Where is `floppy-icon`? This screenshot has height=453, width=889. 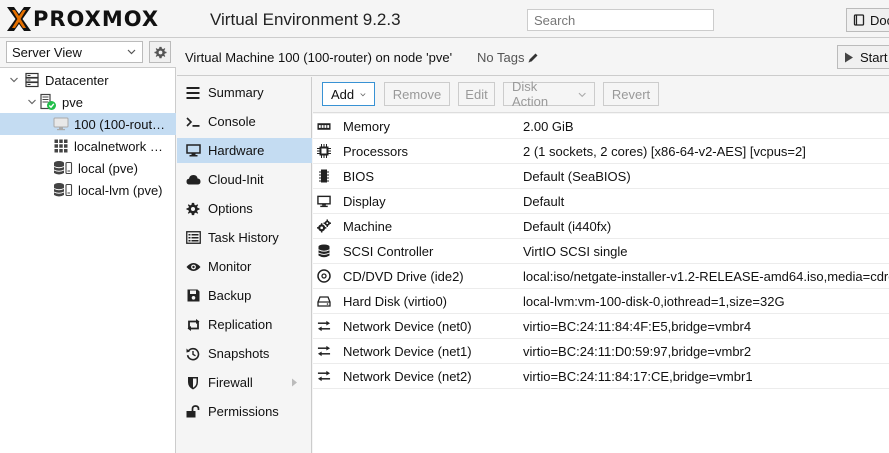
floppy-icon is located at coordinates (193, 296).